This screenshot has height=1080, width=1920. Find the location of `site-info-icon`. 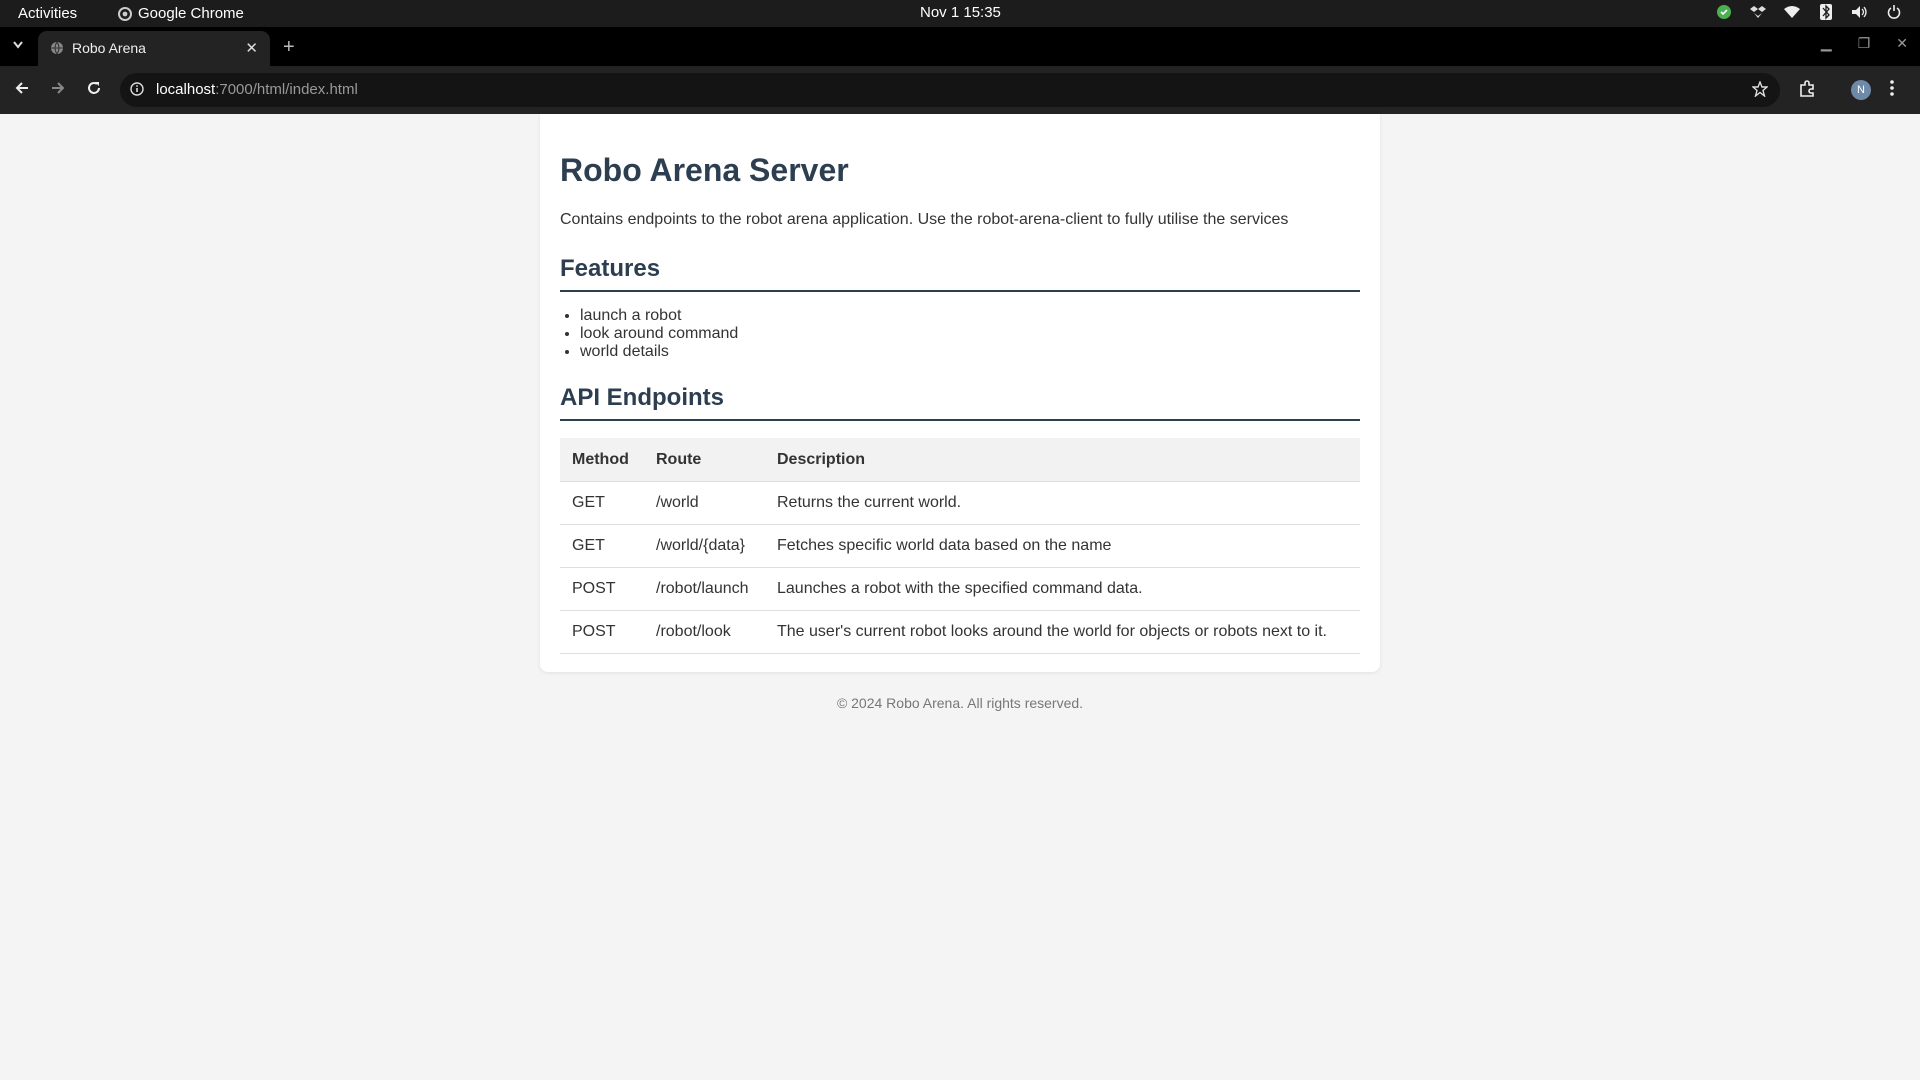

site-info-icon is located at coordinates (137, 91).